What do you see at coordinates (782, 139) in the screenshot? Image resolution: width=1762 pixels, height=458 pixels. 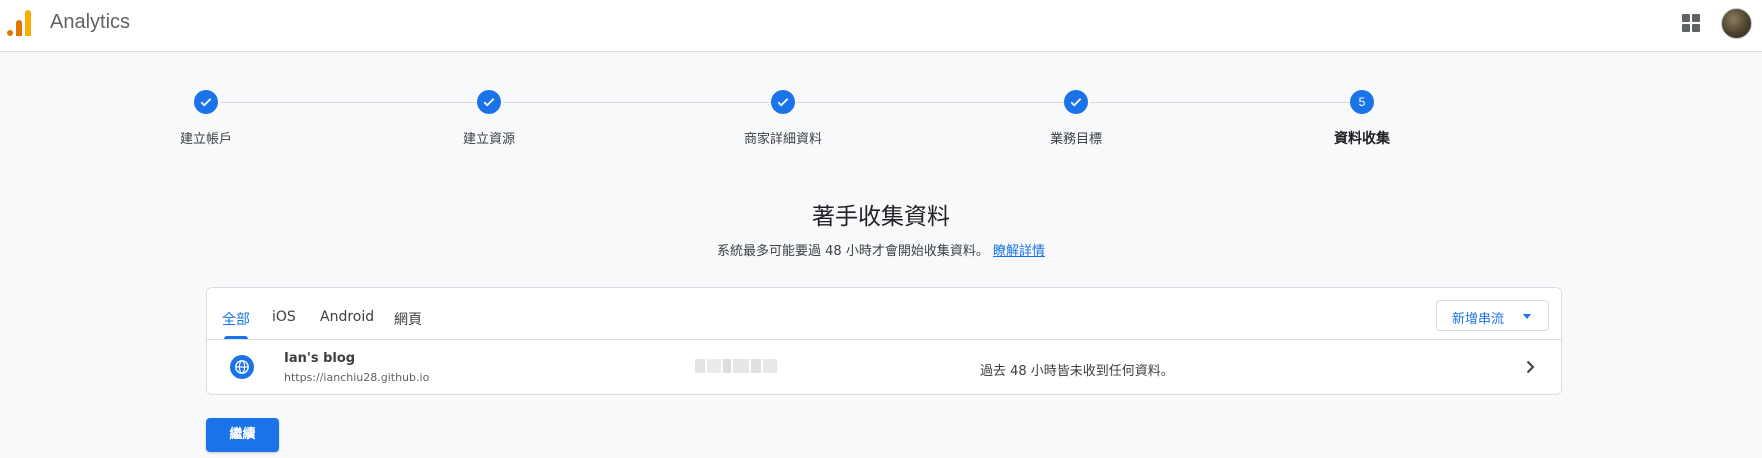 I see `step-label: 商家詳細資料` at bounding box center [782, 139].